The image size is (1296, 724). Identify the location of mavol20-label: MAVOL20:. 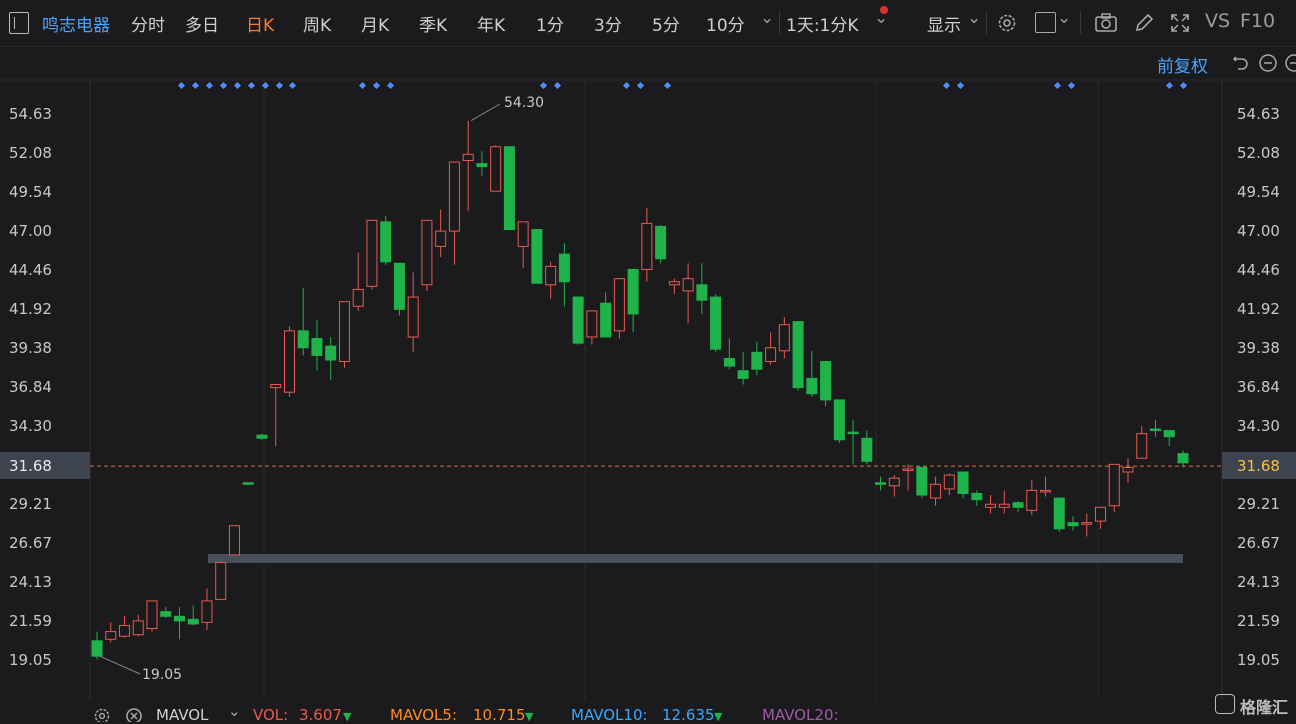
(800, 715).